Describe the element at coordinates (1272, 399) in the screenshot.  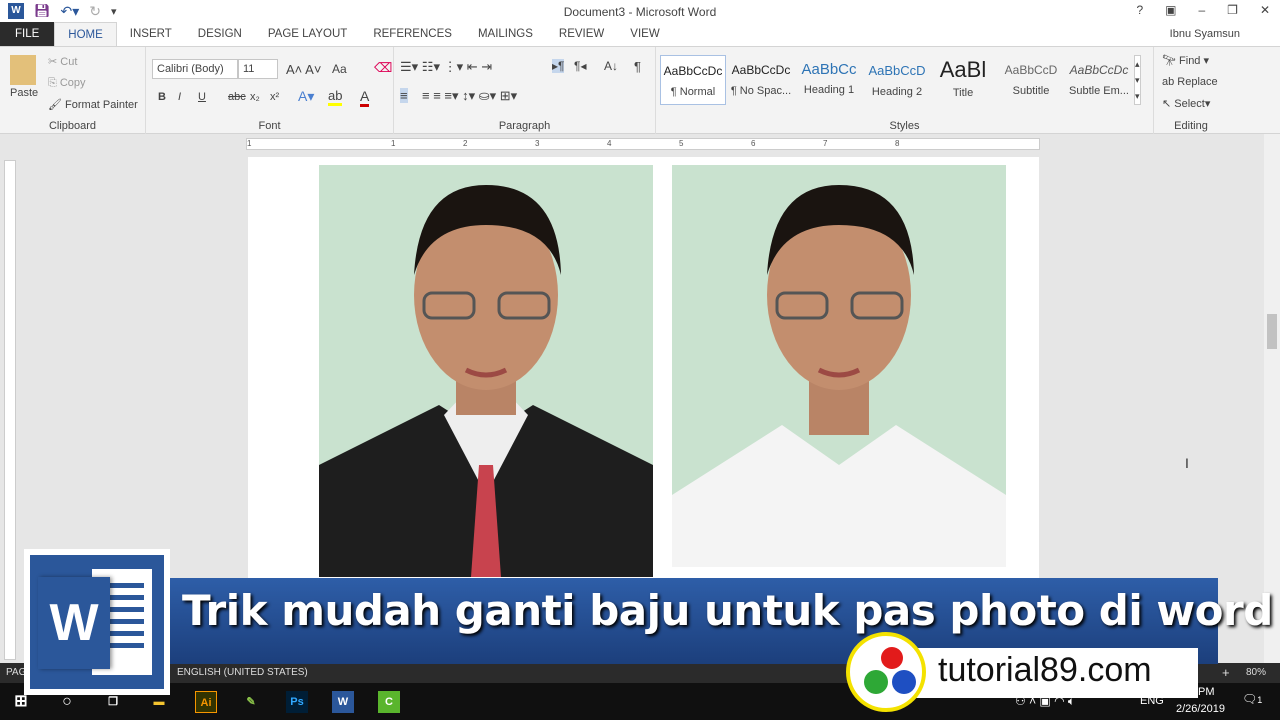
I see `vertical-scrollbar` at that location.